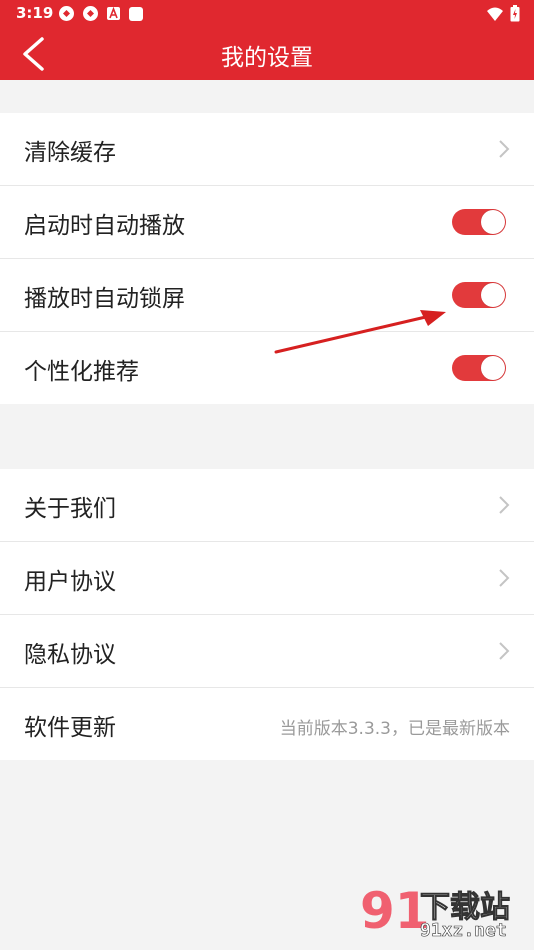 This screenshot has width=534, height=950. Describe the element at coordinates (444, 914) in the screenshot. I see `watermark: 91 下载站 91xz.net` at that location.